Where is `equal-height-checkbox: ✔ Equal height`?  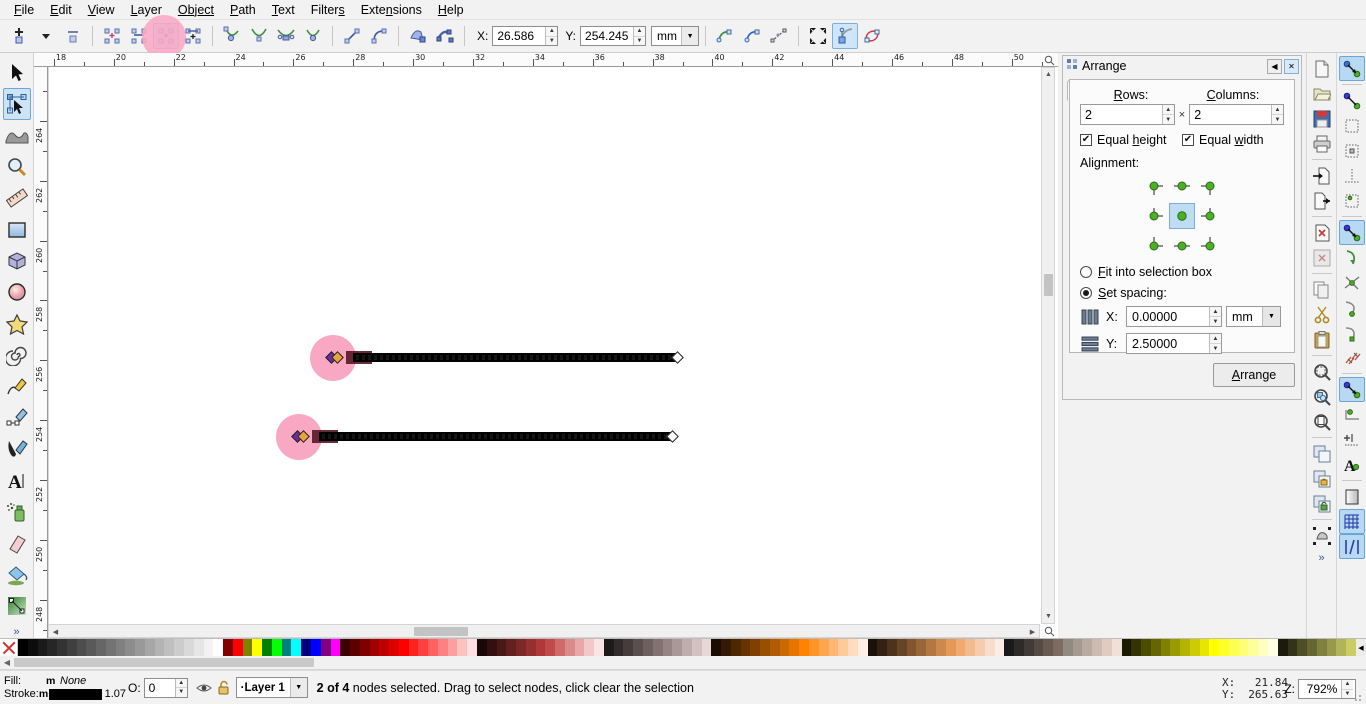
equal-height-checkbox: ✔ Equal height is located at coordinates (1131, 140).